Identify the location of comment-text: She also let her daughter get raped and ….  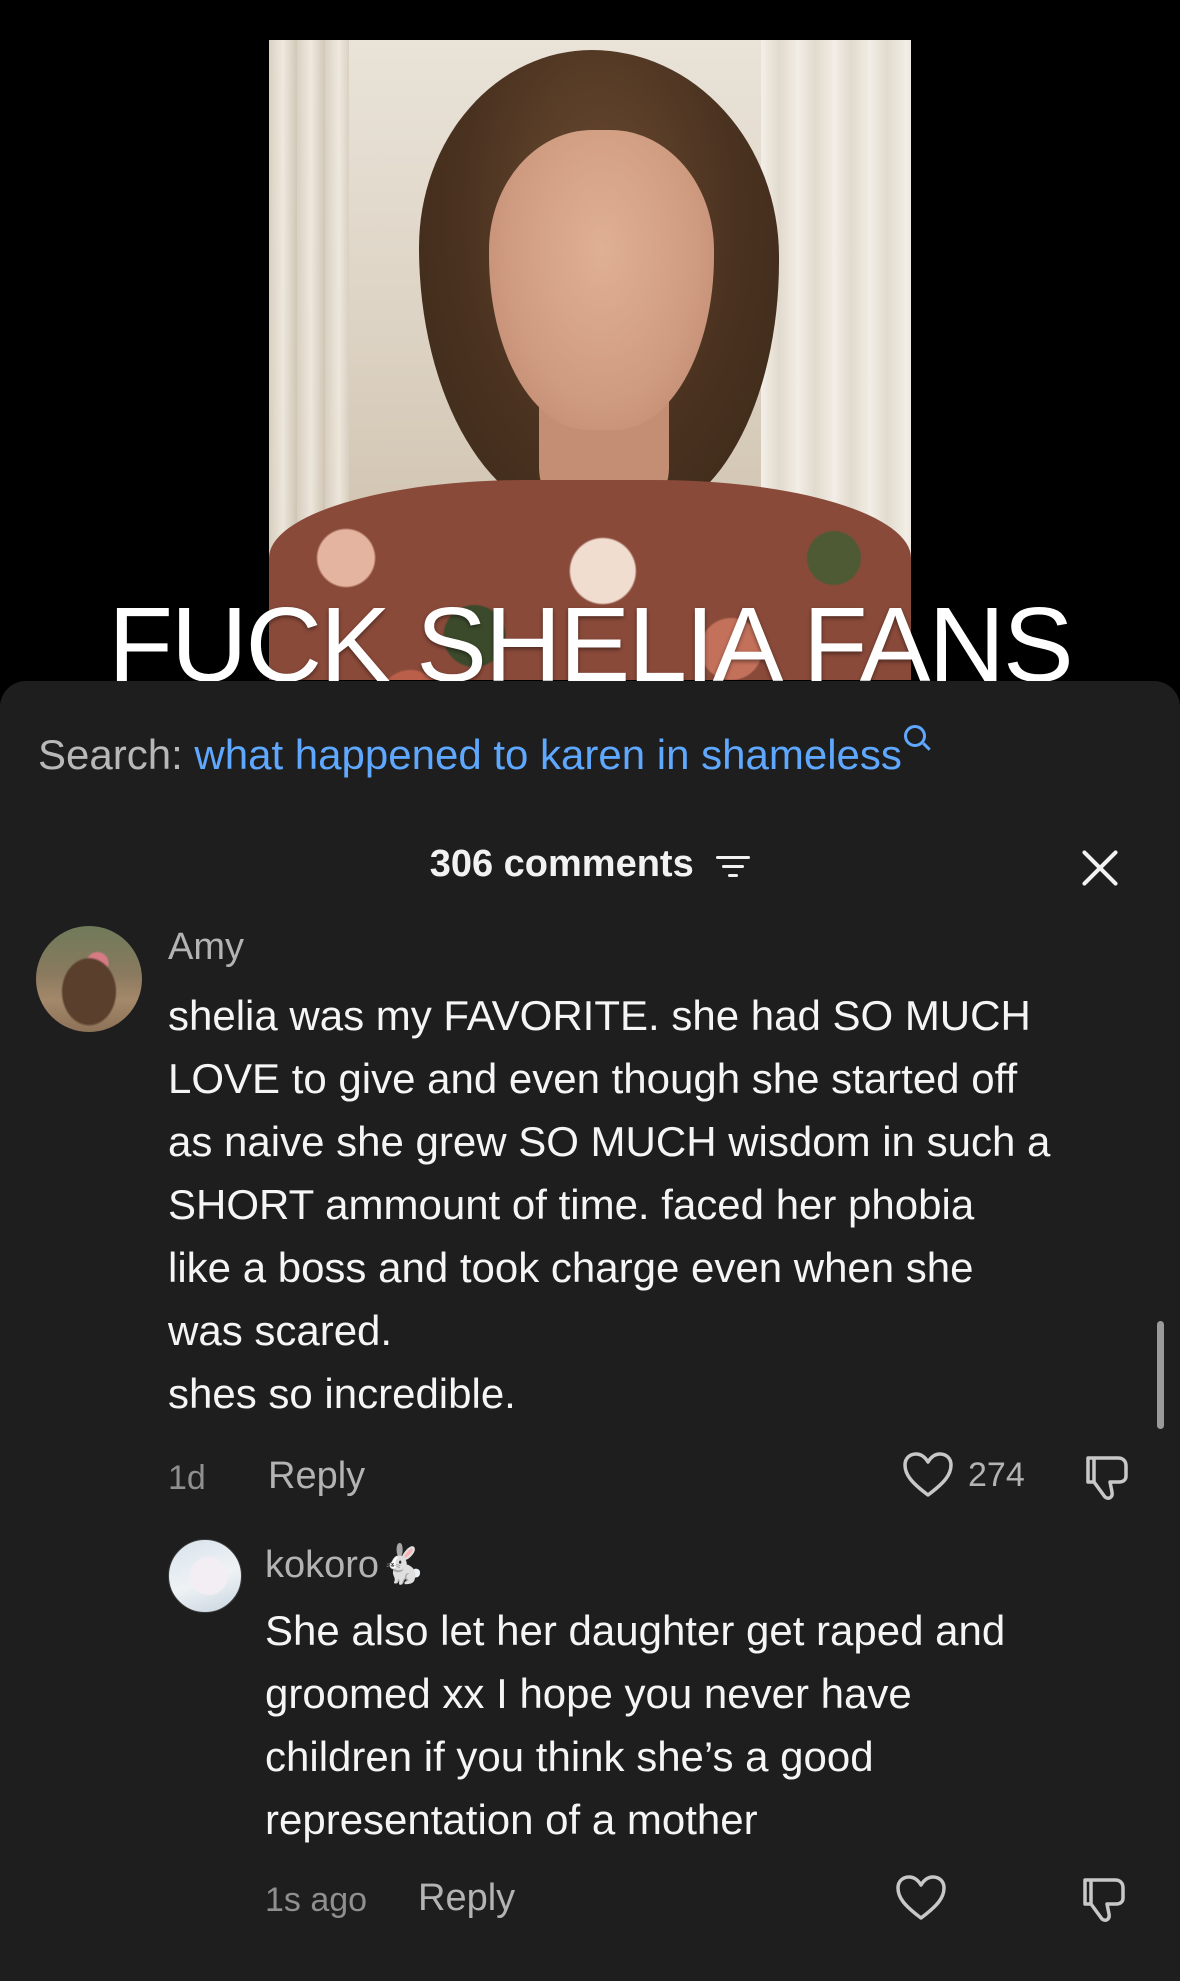
(635, 1725).